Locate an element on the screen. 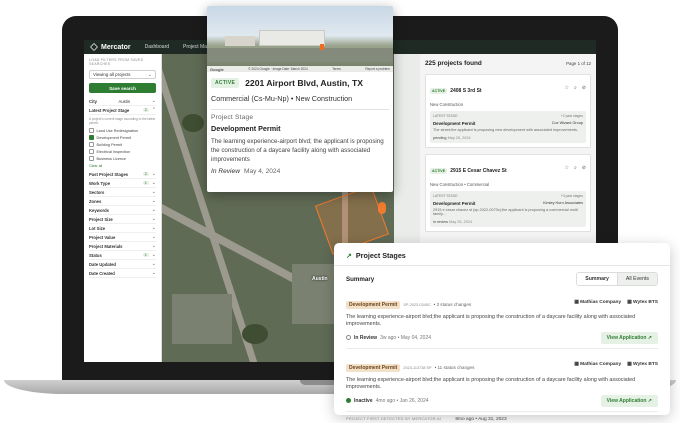  filter-group-label: Status is located at coordinates (95, 255).